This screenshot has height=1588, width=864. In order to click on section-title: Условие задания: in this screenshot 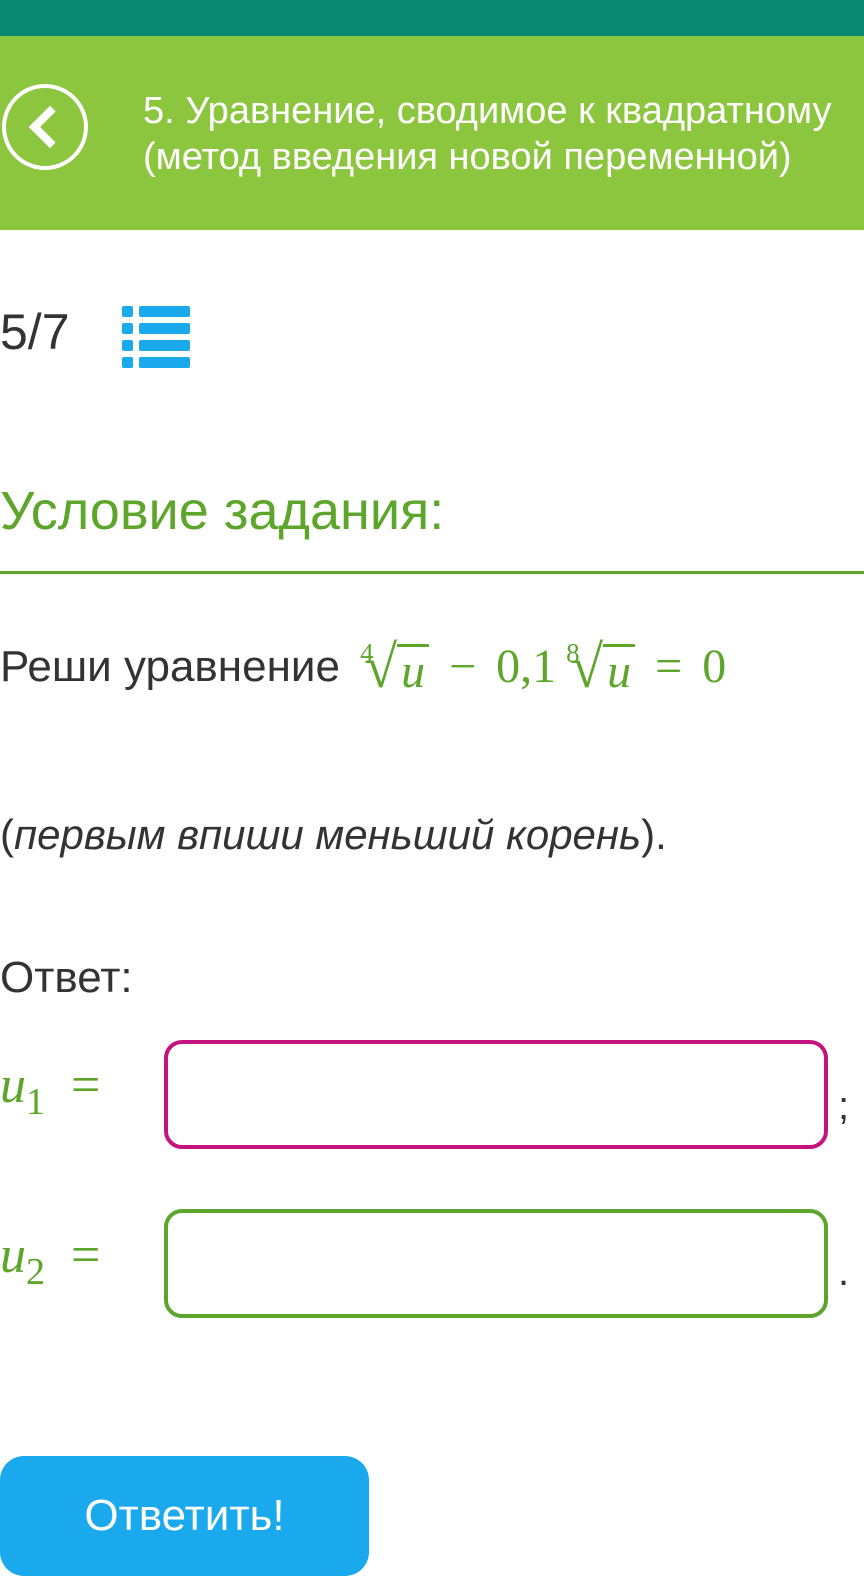, I will do `click(222, 511)`.